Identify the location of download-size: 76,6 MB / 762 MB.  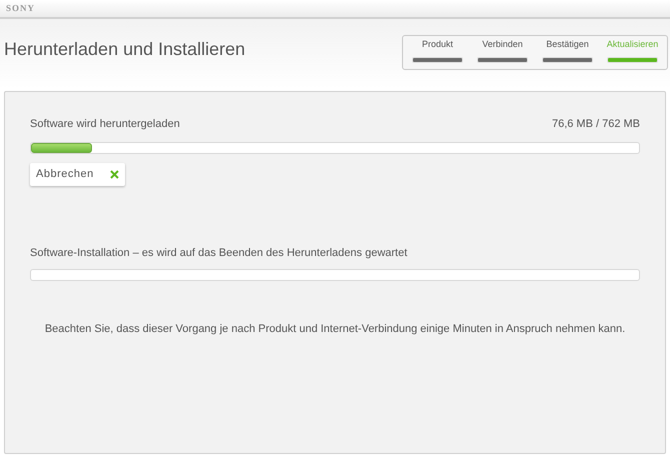
(596, 124).